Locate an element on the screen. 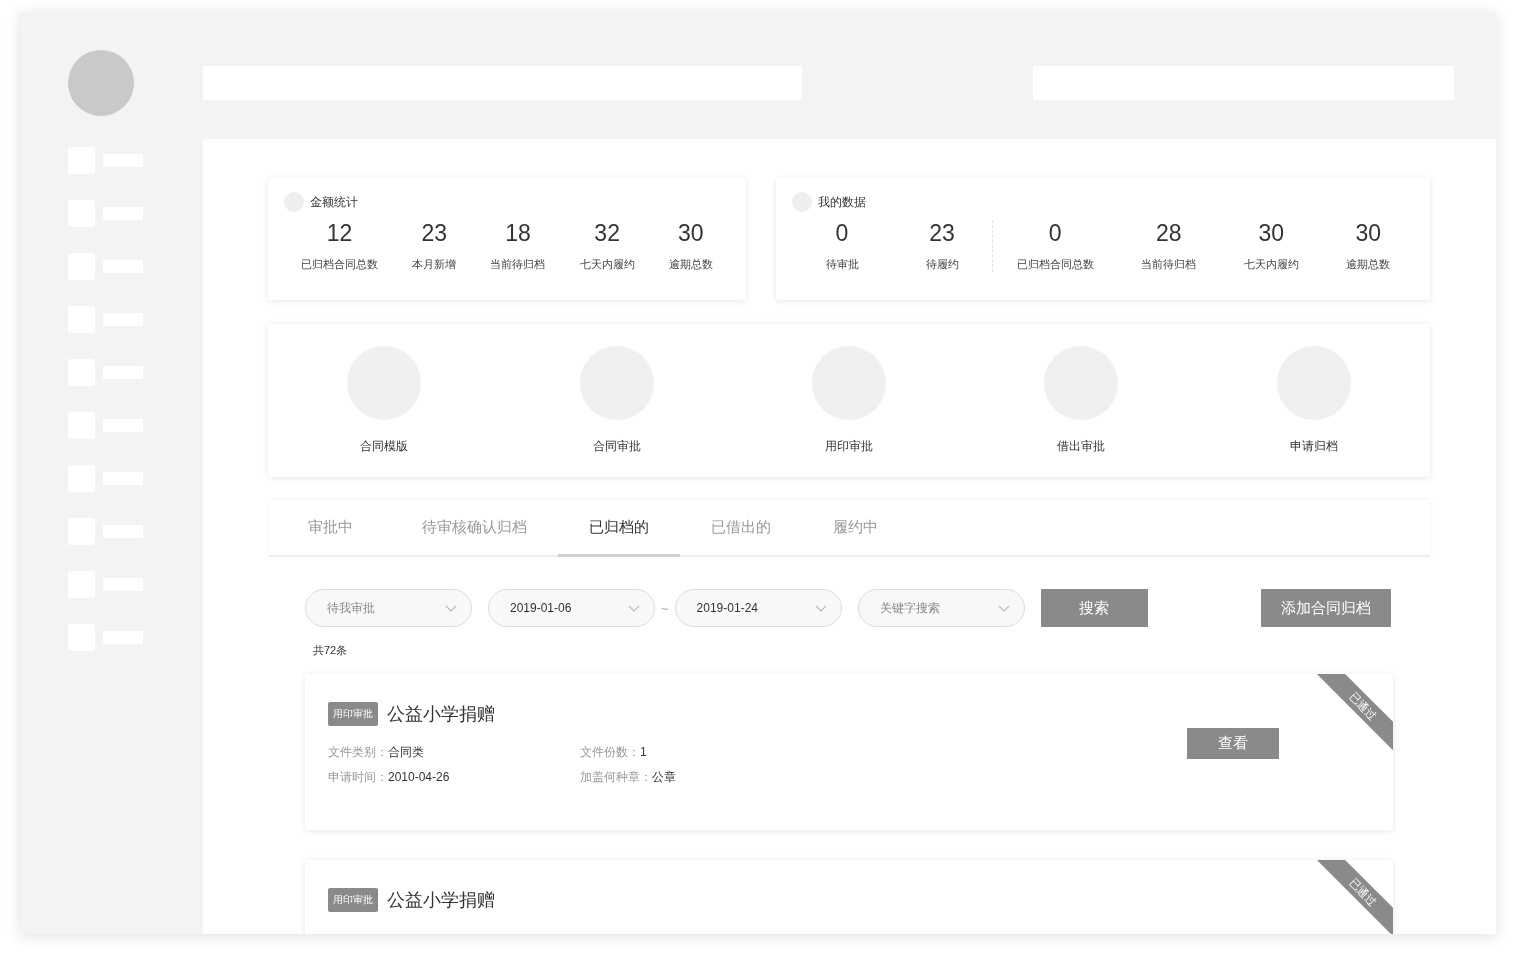  field-label: 申请时间： is located at coordinates (358, 777).